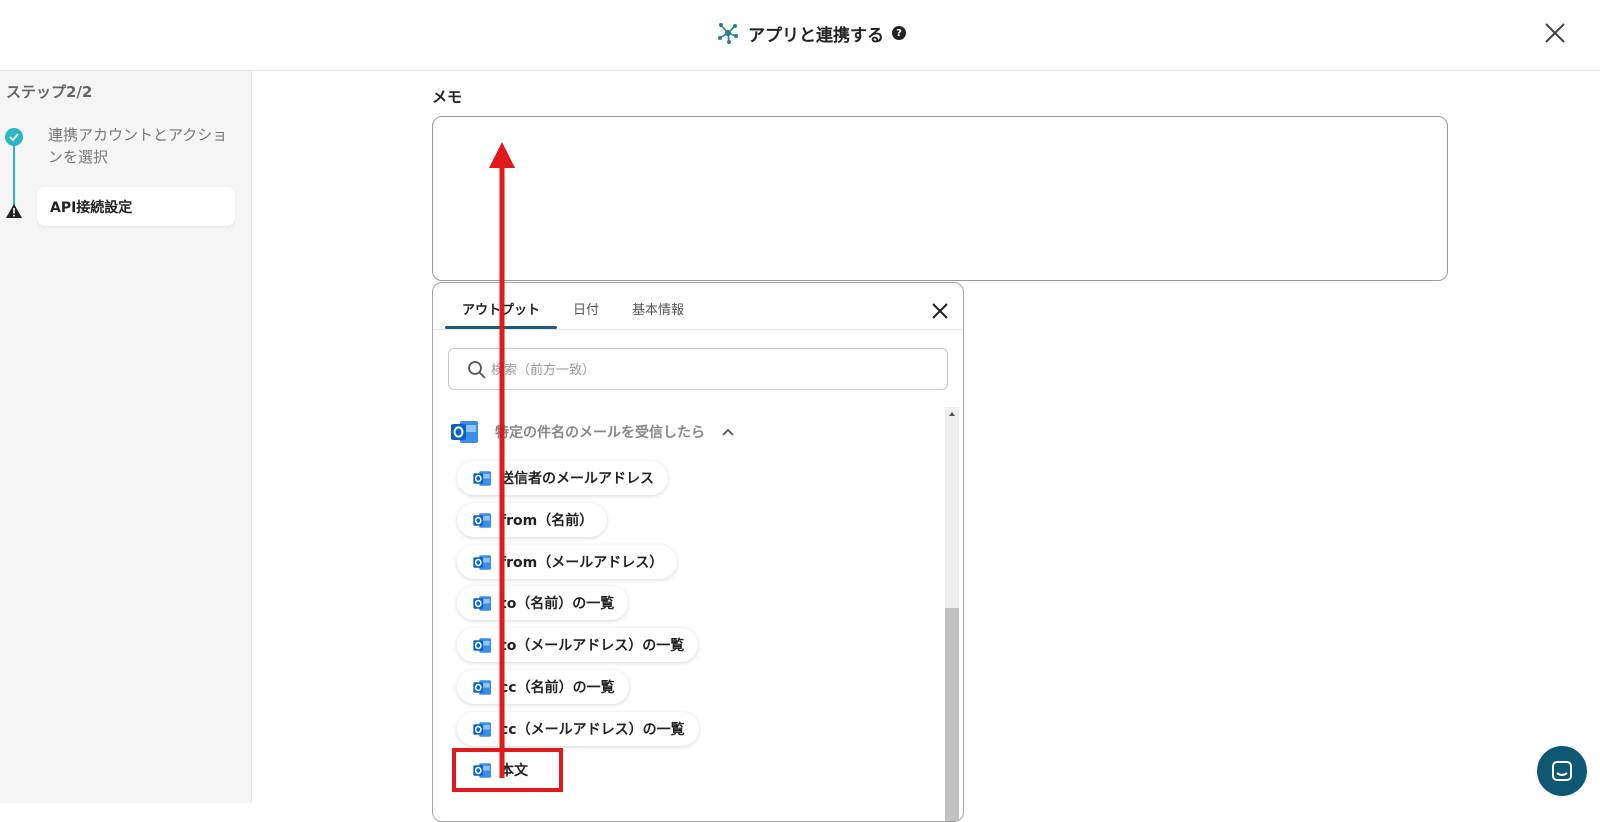  What do you see at coordinates (952, 414) in the screenshot?
I see `scroll-up-arrow-icon` at bounding box center [952, 414].